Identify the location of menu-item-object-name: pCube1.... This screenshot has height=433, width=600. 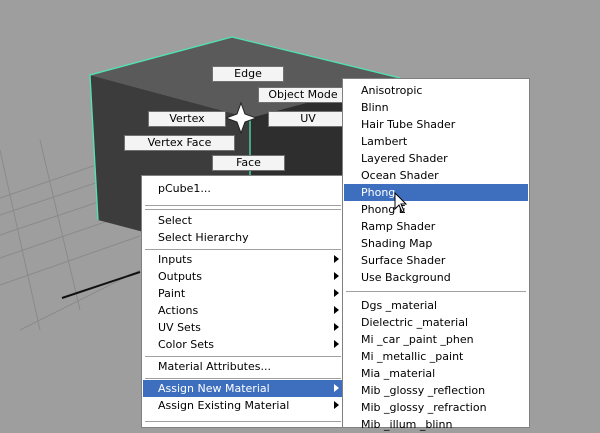
(243, 188).